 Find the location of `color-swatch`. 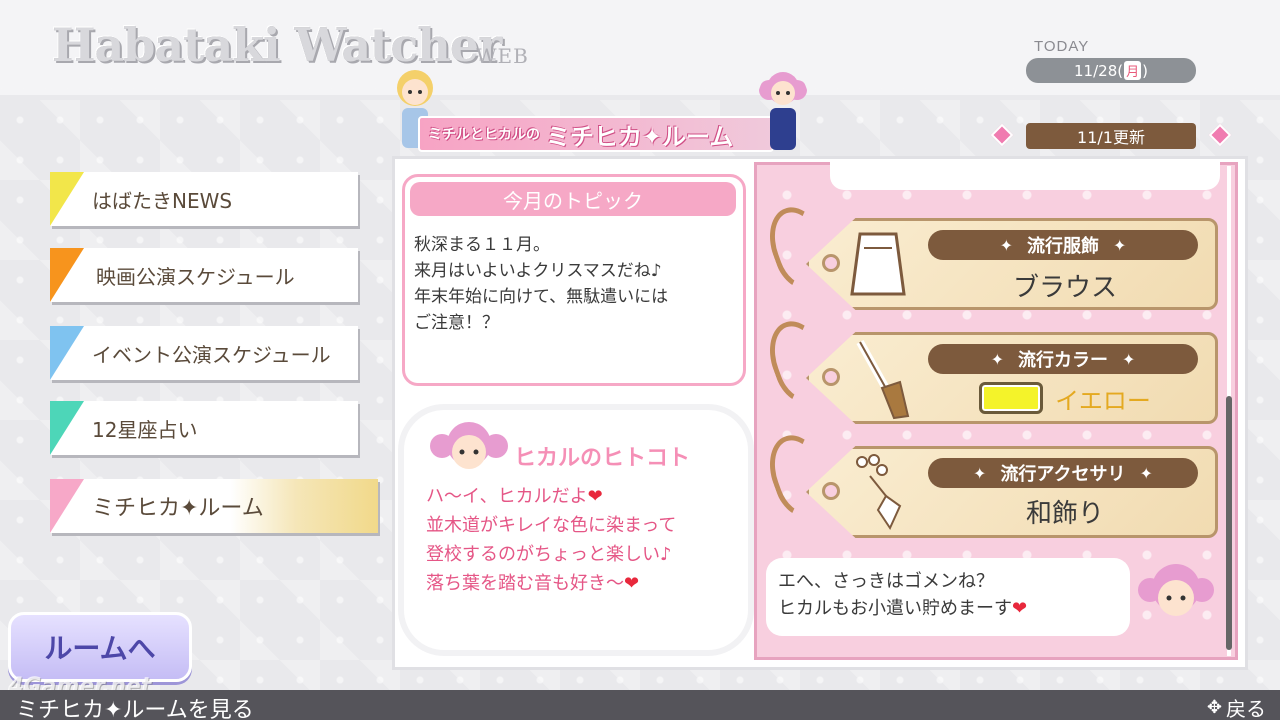

color-swatch is located at coordinates (1011, 398).